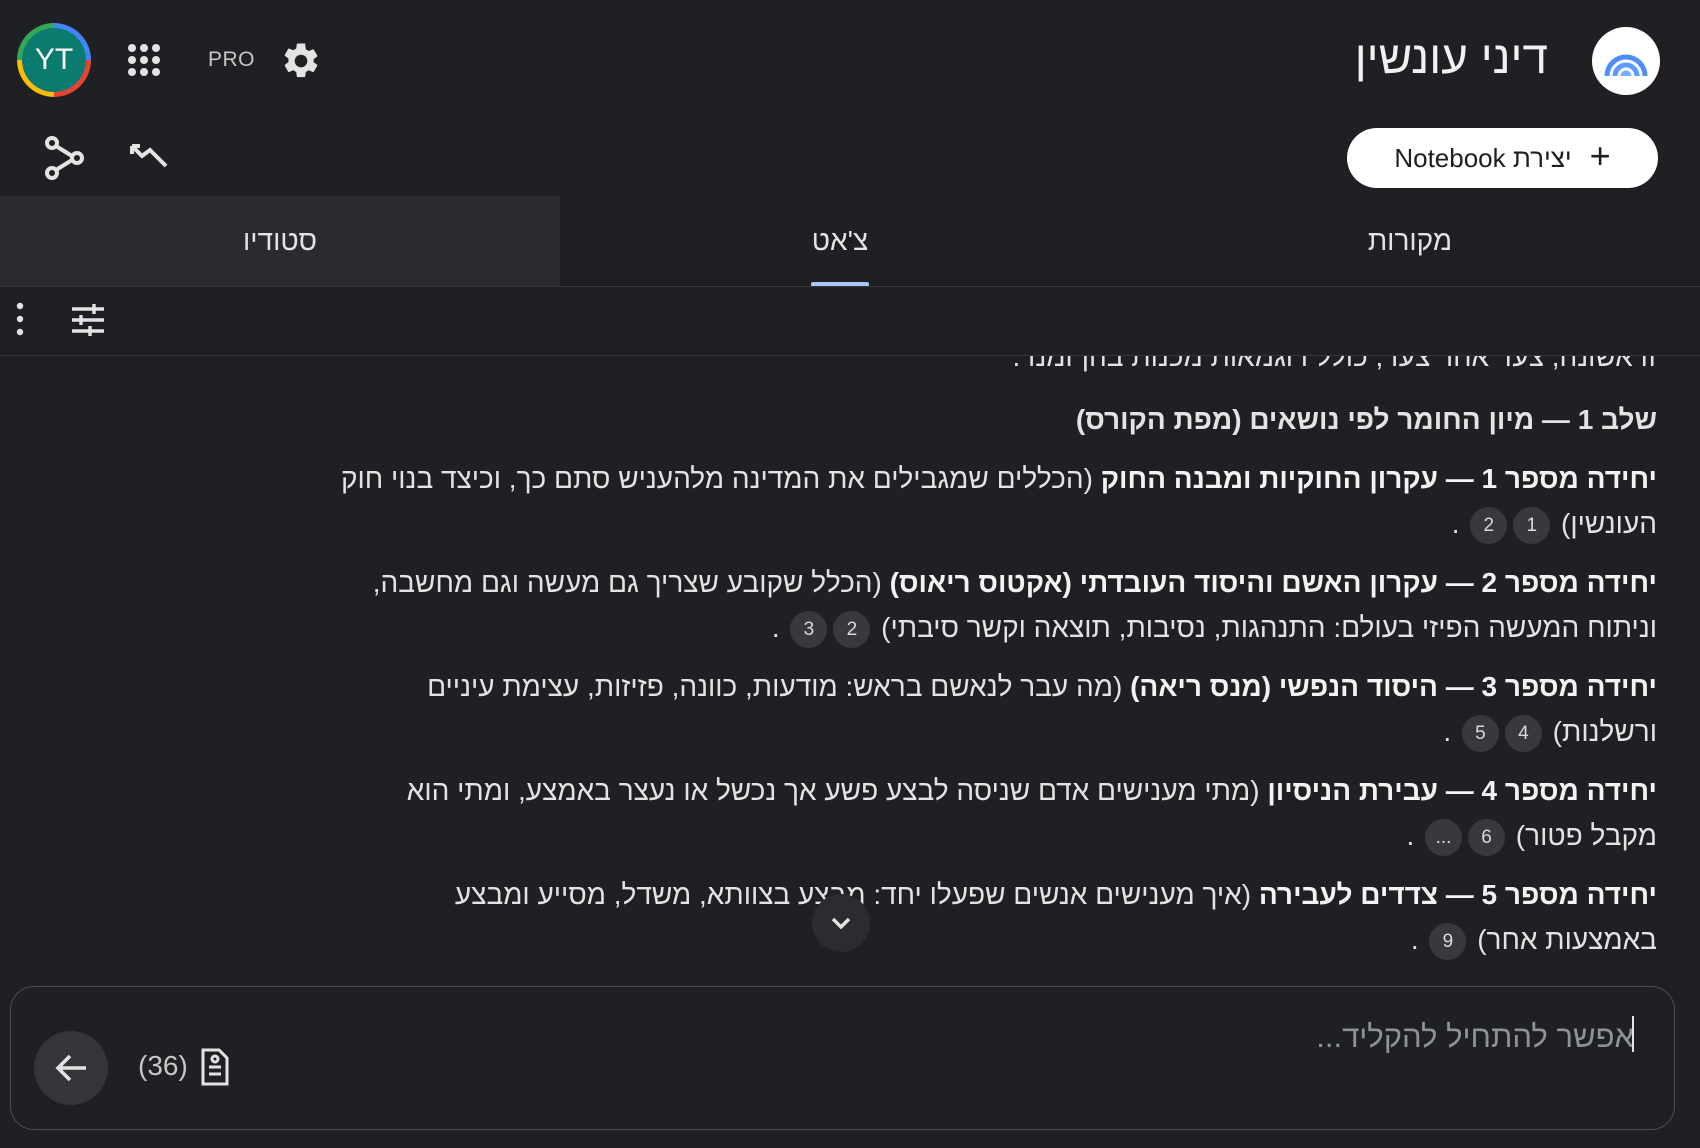 The height and width of the screenshot is (1148, 1700). I want to click on source-count: (36), so click(163, 1065).